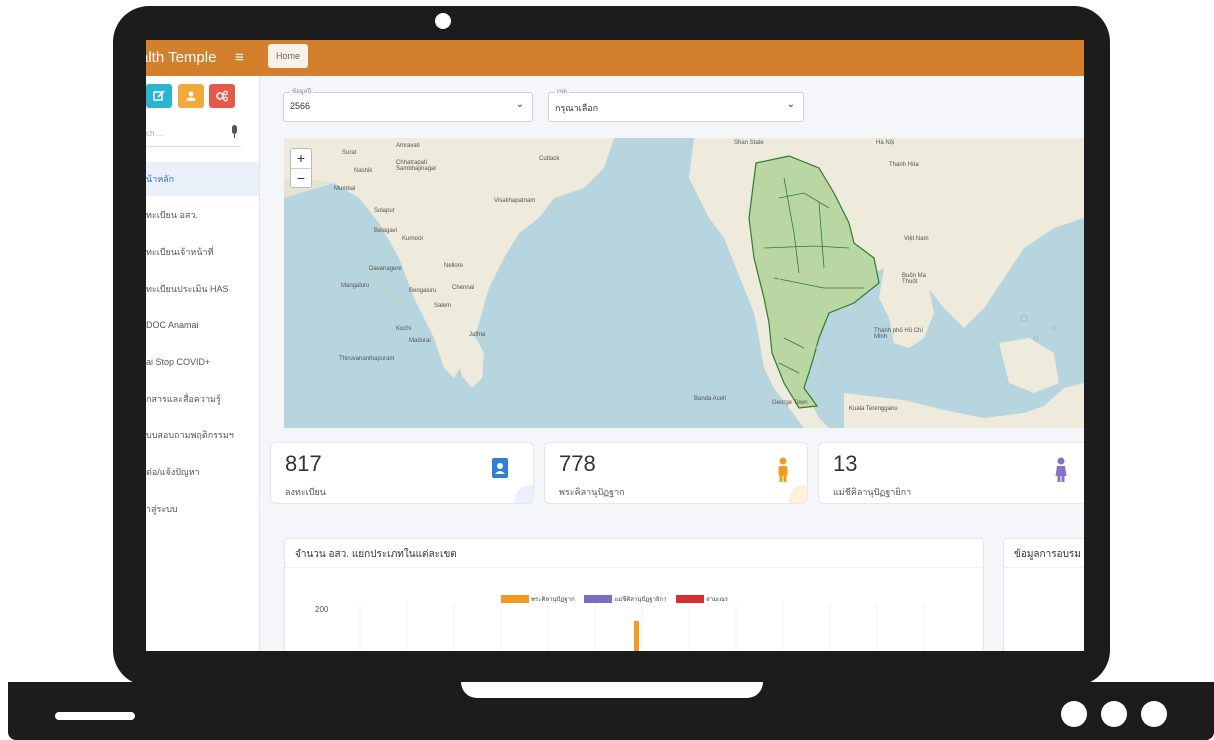  I want to click on map-label: Kuala Terengganu, so click(873, 409).